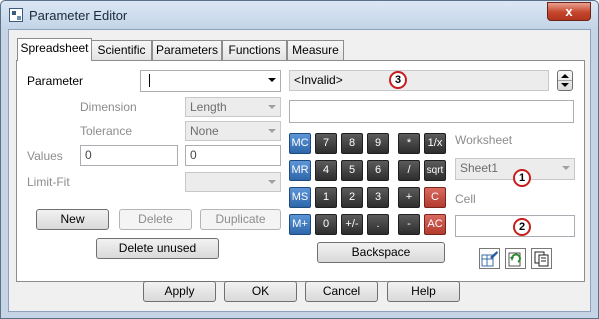  I want to click on tolerance-value: None, so click(204, 131).